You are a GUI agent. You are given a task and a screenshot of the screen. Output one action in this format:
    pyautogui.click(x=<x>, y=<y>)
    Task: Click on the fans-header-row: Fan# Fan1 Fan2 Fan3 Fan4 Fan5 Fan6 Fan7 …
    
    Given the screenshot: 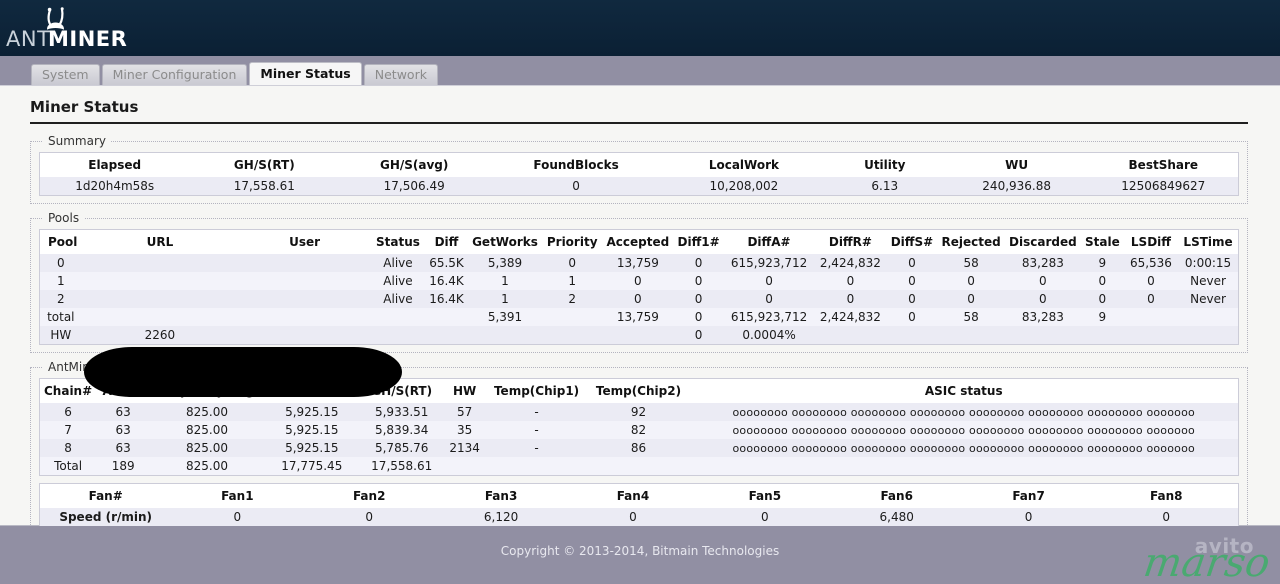 What is the action you would take?
    pyautogui.click(x=639, y=495)
    